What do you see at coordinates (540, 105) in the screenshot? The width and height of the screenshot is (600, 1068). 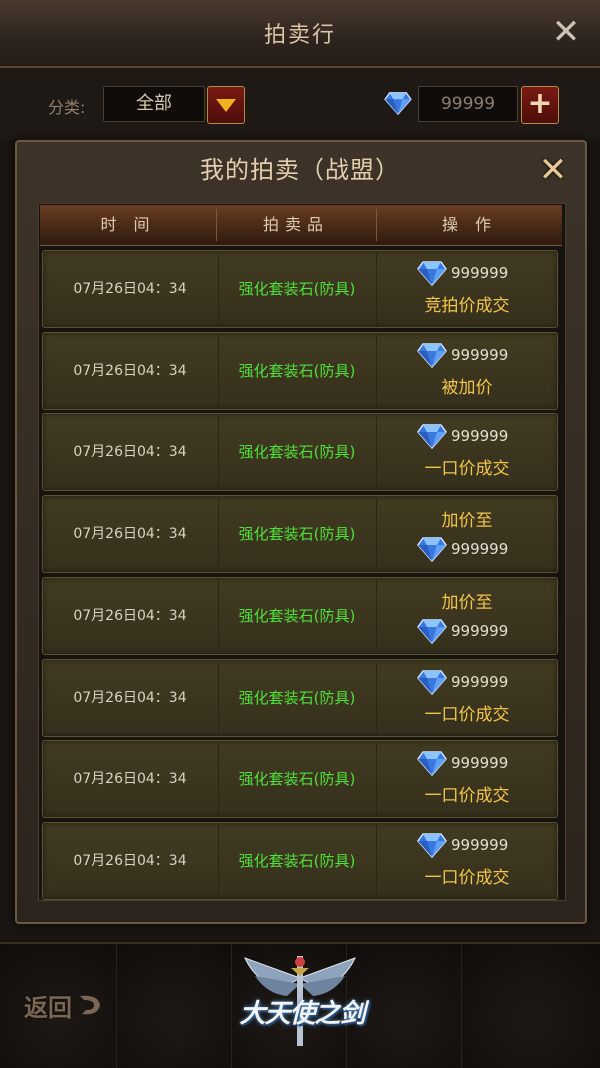 I see `plus-icon: +` at bounding box center [540, 105].